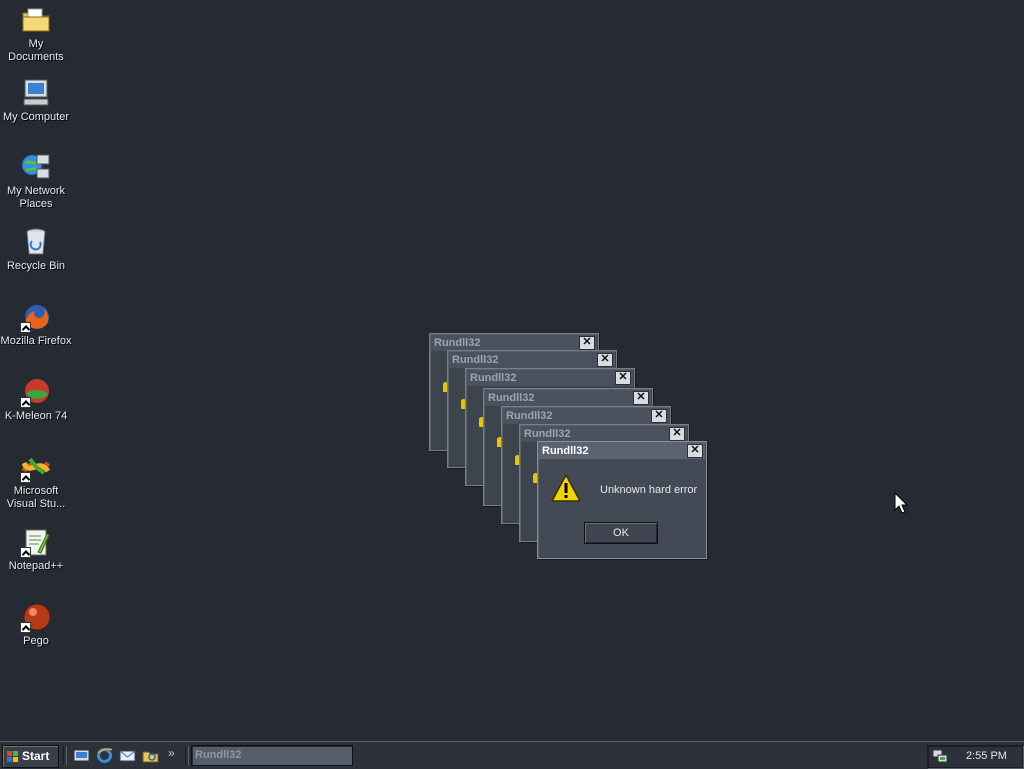  I want to click on network-icon, so click(36, 167).